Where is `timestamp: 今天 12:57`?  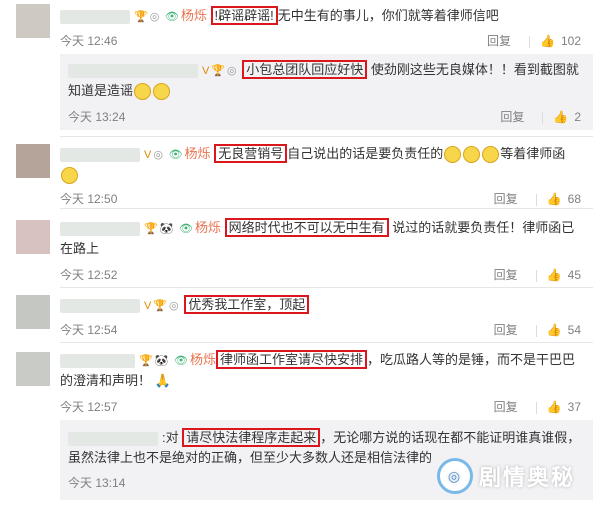 timestamp: 今天 12:57 is located at coordinates (89, 407).